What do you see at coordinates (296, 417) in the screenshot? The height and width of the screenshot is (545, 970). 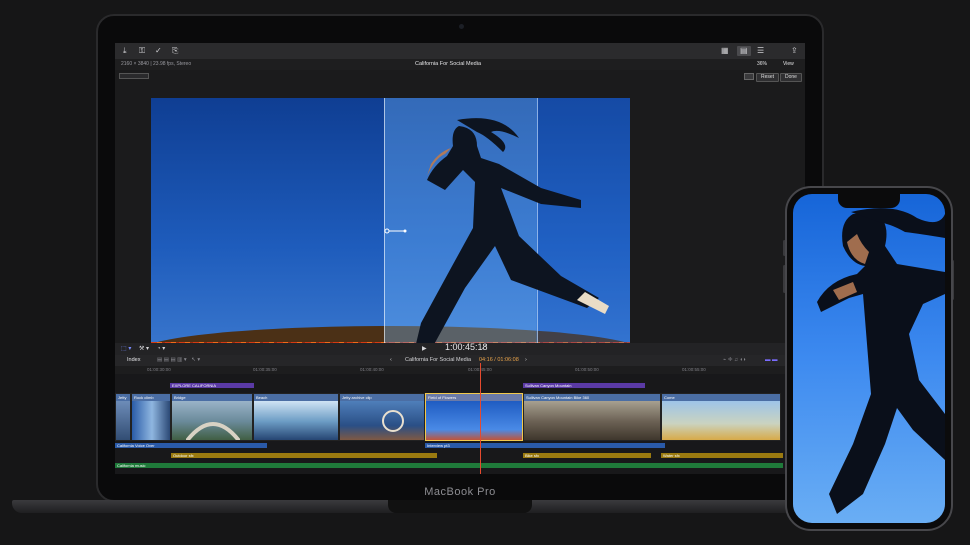 I see `video-clip: Beach` at bounding box center [296, 417].